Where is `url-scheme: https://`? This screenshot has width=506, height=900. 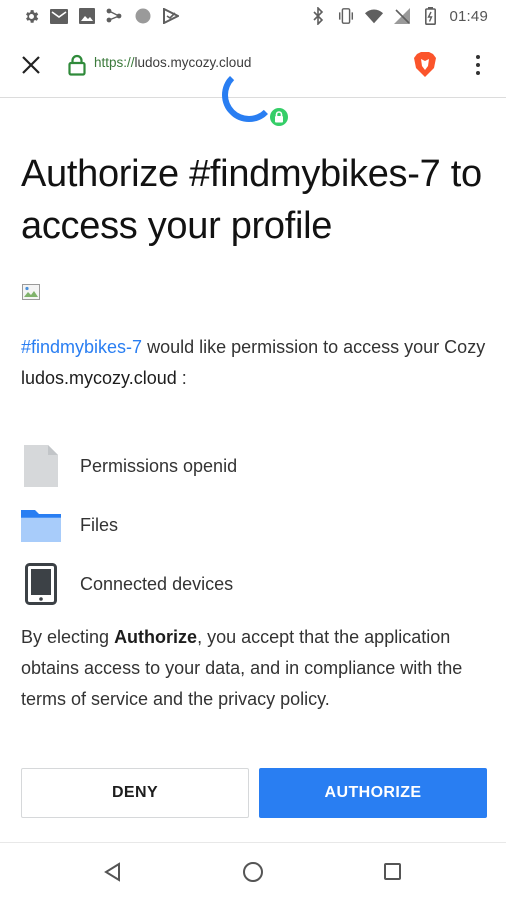
url-scheme: https:// is located at coordinates (114, 62).